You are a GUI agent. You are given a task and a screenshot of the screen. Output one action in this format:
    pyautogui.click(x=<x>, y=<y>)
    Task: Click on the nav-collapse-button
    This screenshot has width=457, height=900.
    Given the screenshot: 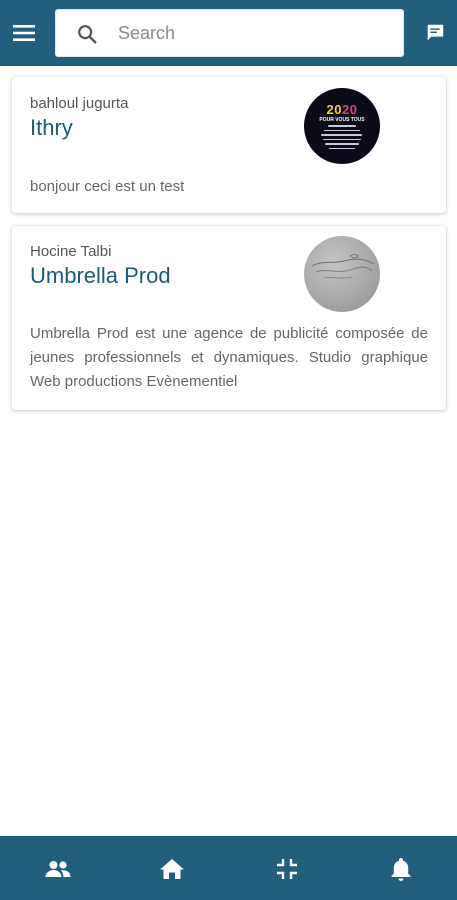 What is the action you would take?
    pyautogui.click(x=287, y=869)
    